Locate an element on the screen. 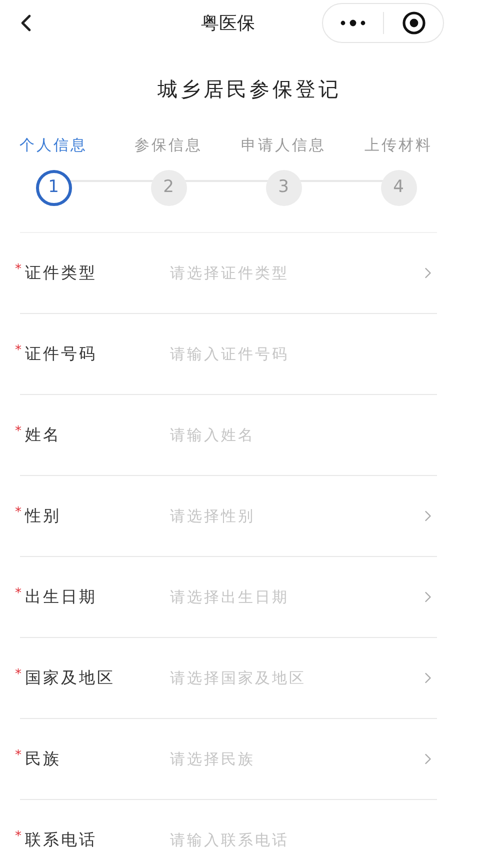 The width and height of the screenshot is (499, 855). select-field: 请选择国家及地区 is located at coordinates (303, 678).